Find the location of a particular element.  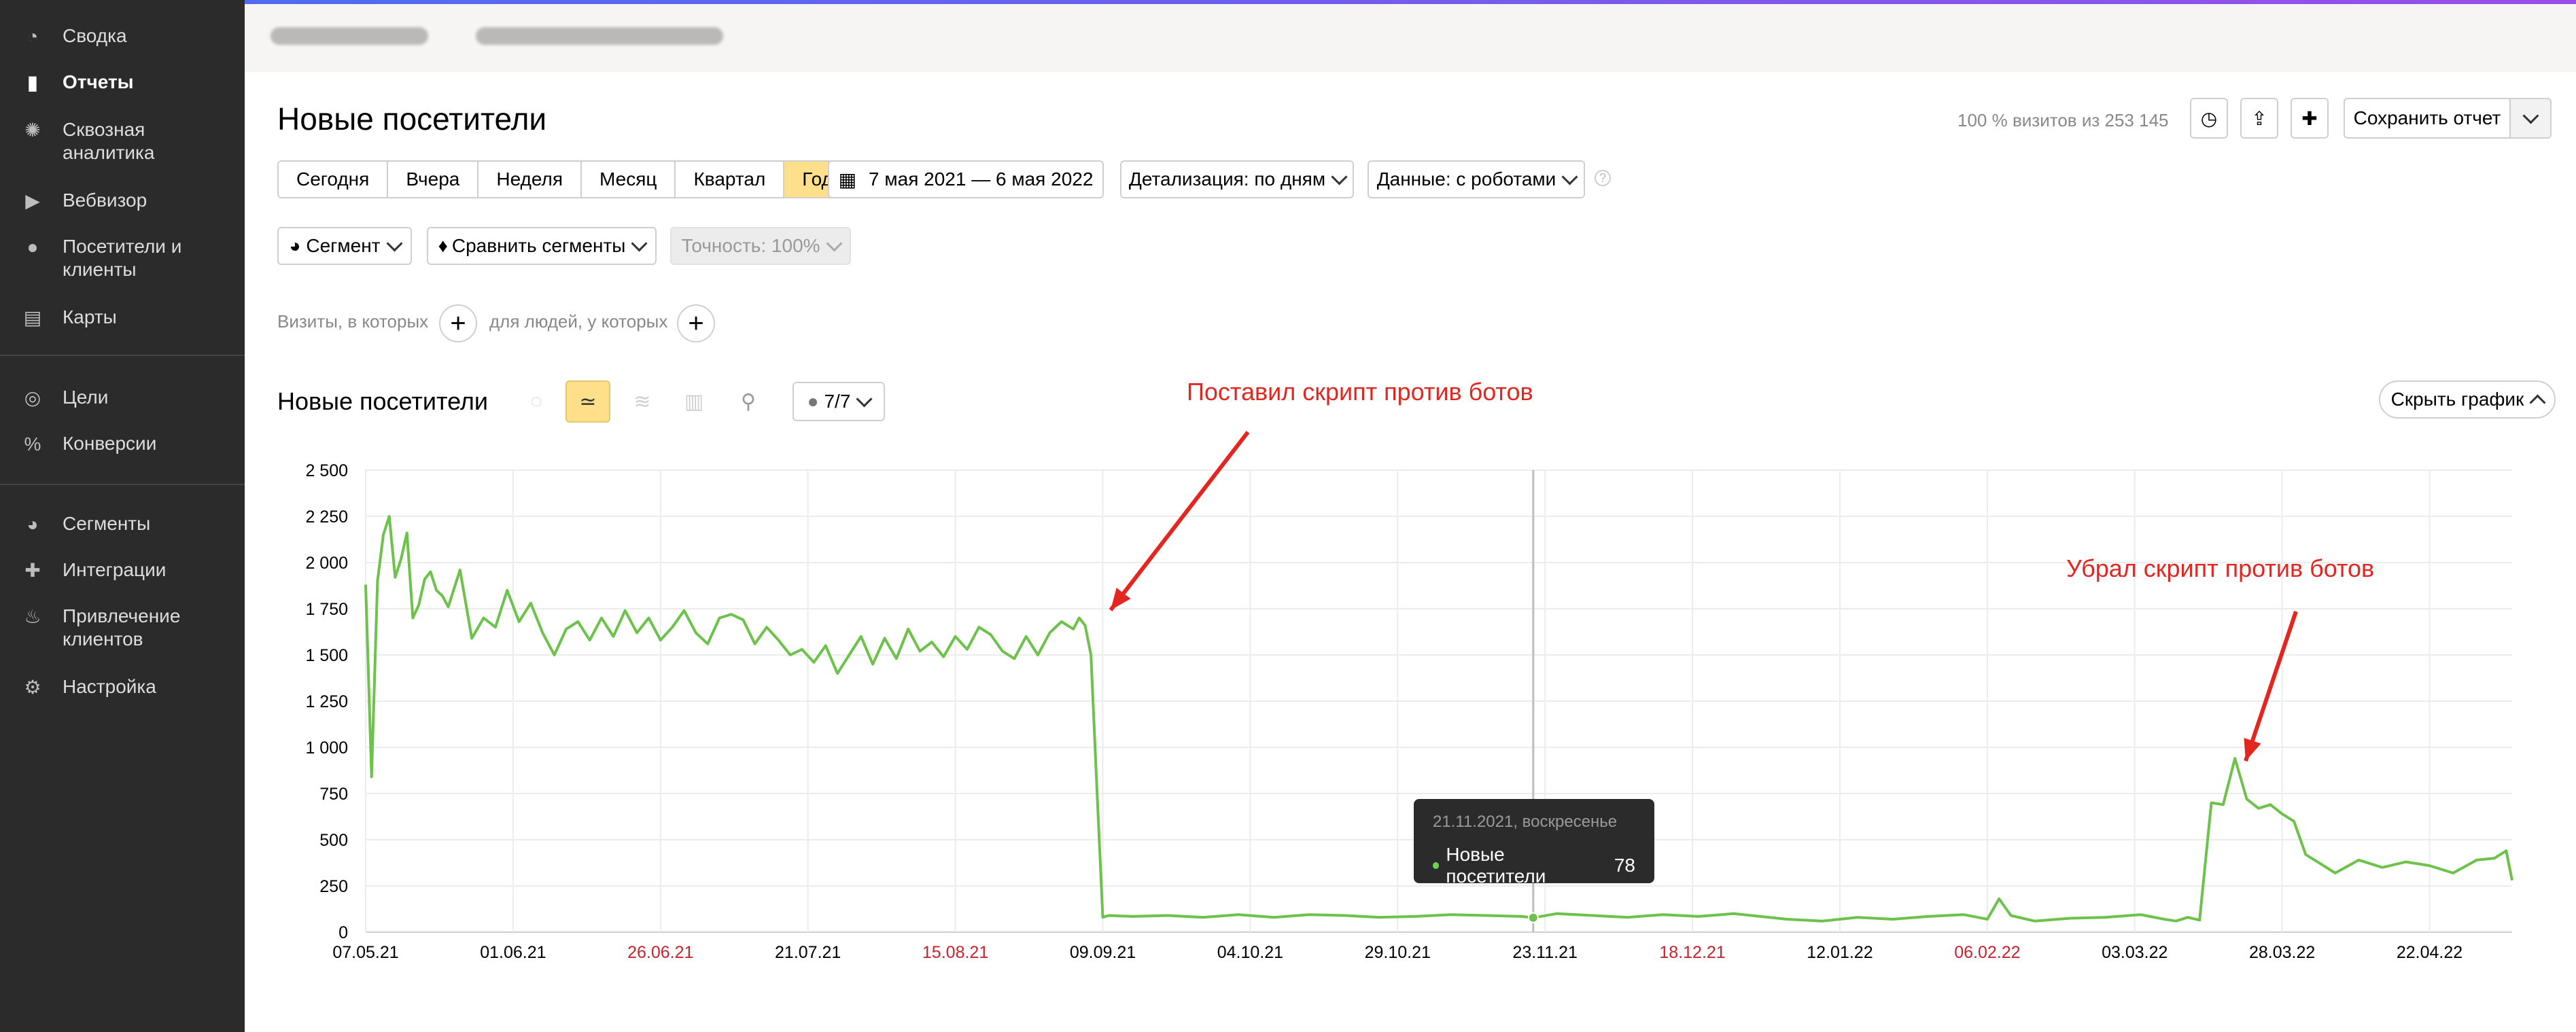

annotation-script-removed: Убрал скрипт против ботов is located at coordinates (2220, 568).